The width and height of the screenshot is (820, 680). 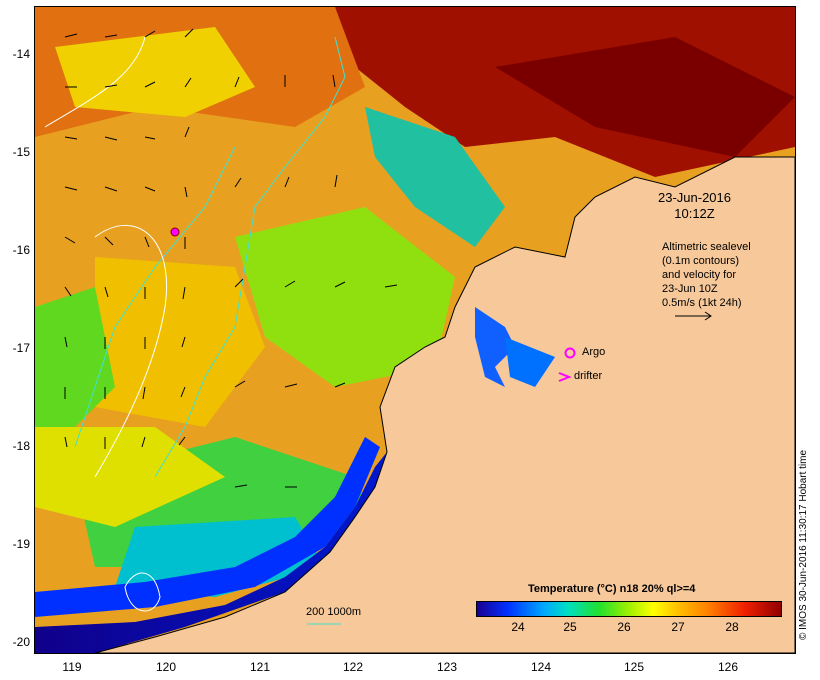 I want to click on lat-tick: -17, so click(x=21, y=348).